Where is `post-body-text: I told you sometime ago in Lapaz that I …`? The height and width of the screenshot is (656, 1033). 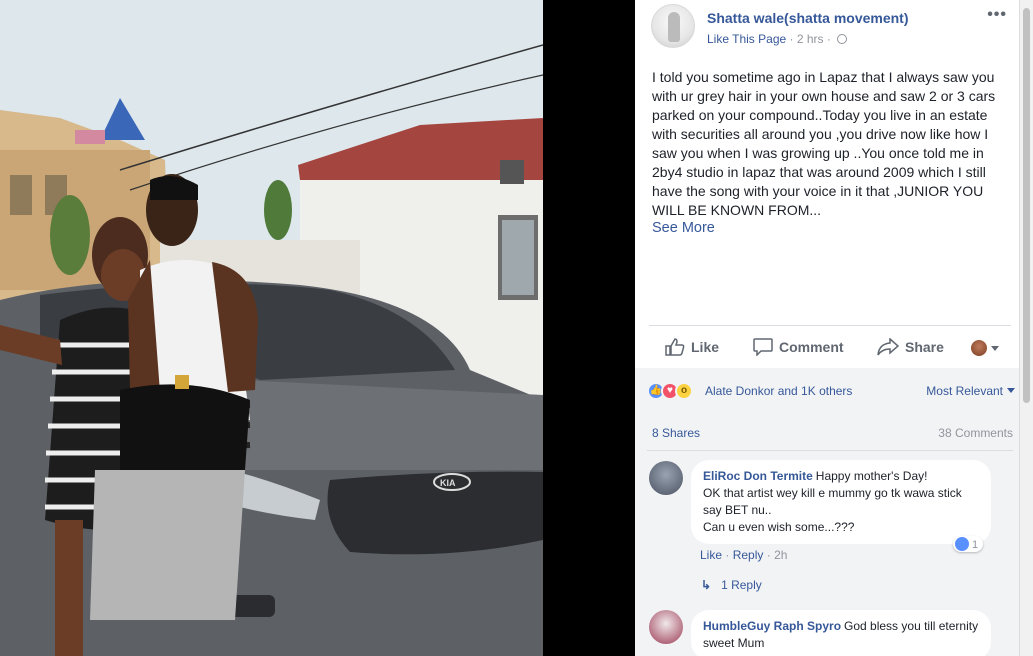
post-body-text: I told you sometime ago in Lapaz that I … is located at coordinates (824, 143).